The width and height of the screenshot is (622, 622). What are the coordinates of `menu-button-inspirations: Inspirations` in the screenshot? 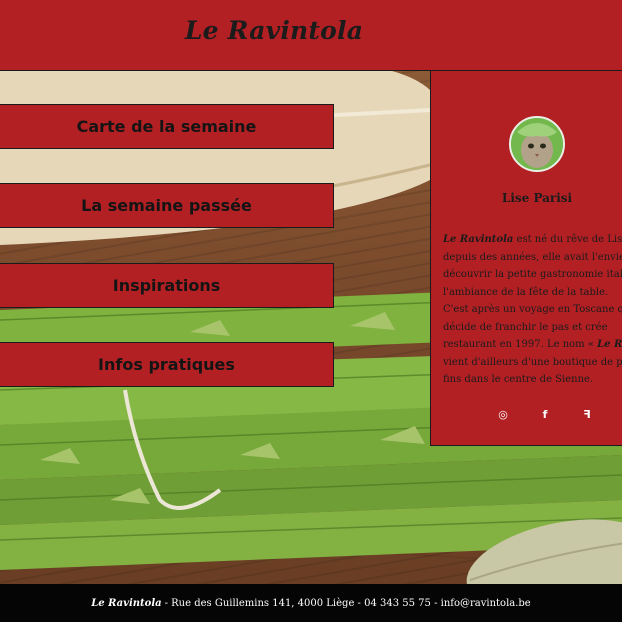 It's located at (167, 285).